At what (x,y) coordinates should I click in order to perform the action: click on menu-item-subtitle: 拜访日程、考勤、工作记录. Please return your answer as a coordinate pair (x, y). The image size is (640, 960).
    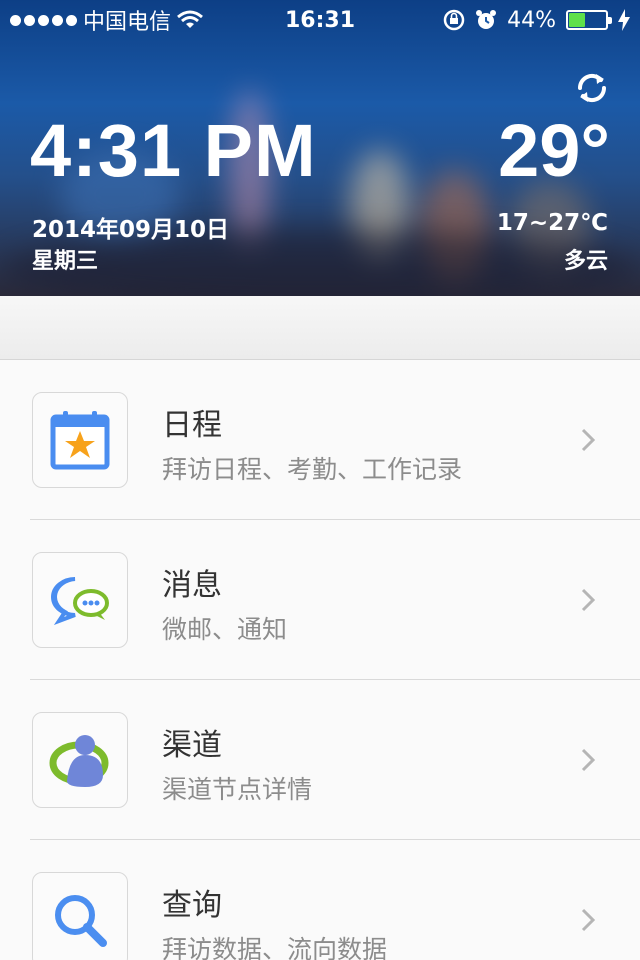
    Looking at the image, I should click on (312, 469).